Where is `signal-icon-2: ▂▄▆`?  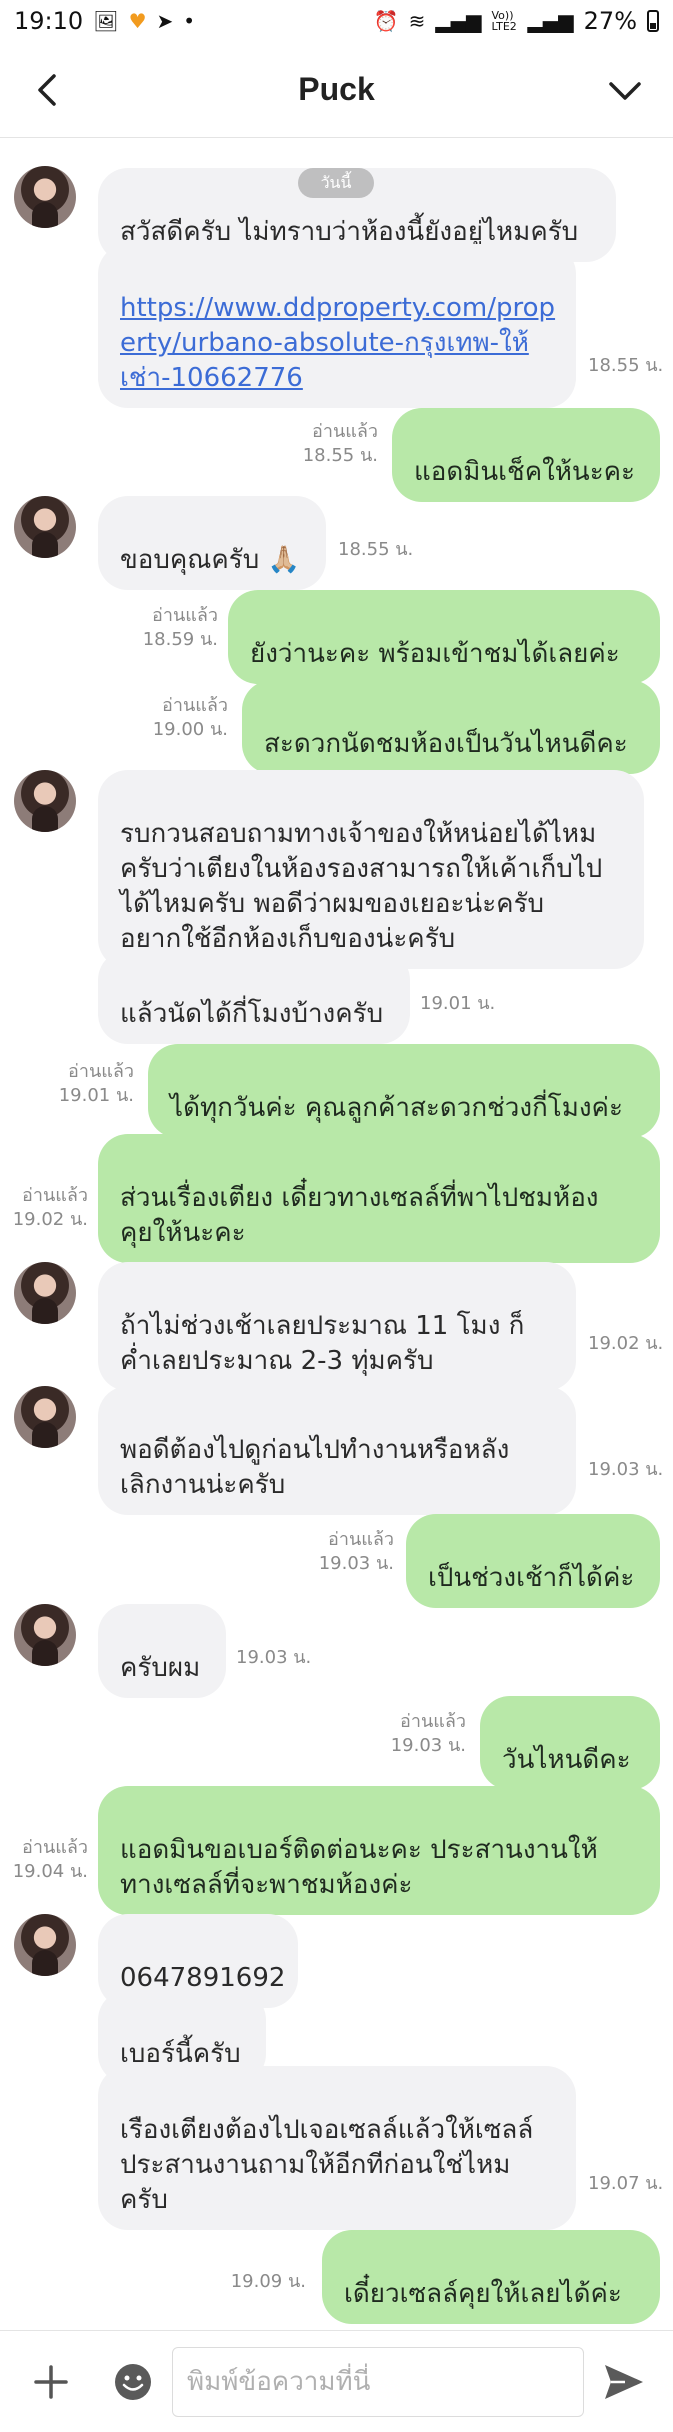
signal-icon-2: ▂▄▆ is located at coordinates (550, 21).